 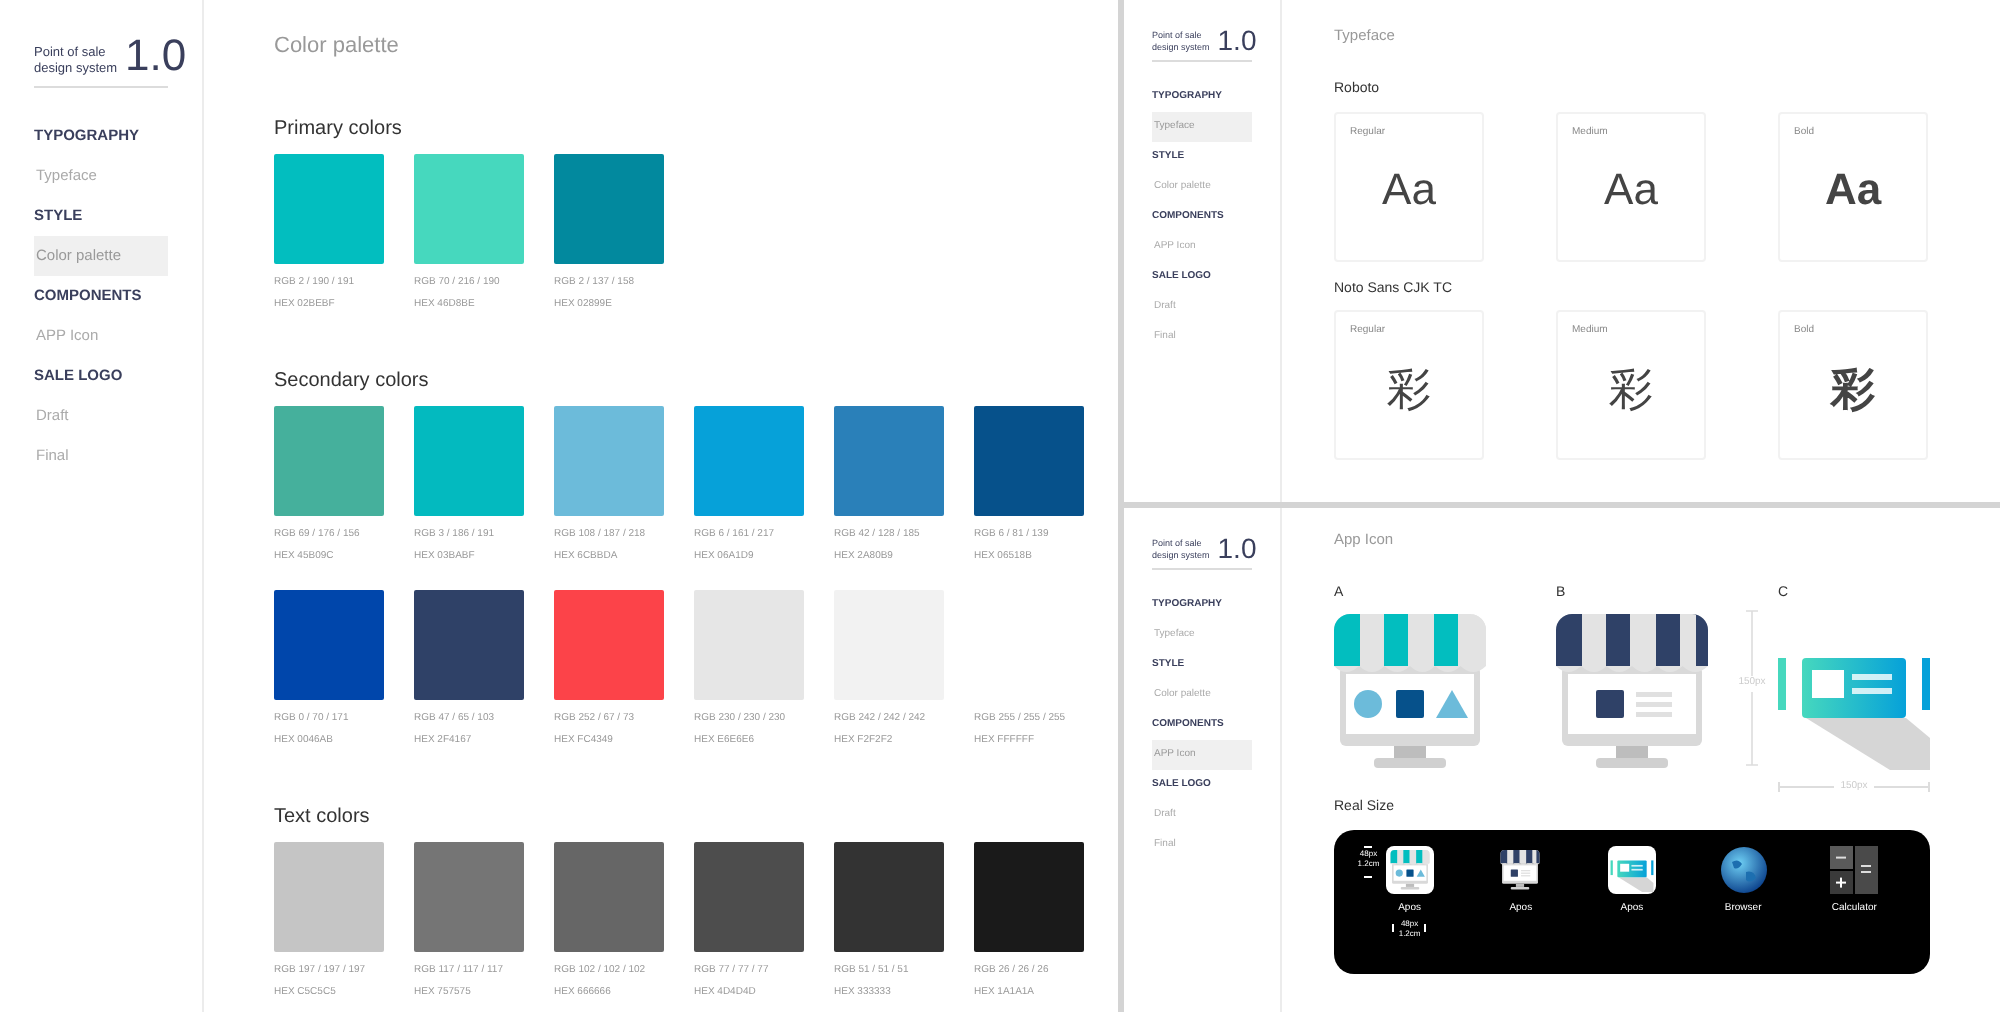 What do you see at coordinates (1854, 869) in the screenshot?
I see `calculator-icon` at bounding box center [1854, 869].